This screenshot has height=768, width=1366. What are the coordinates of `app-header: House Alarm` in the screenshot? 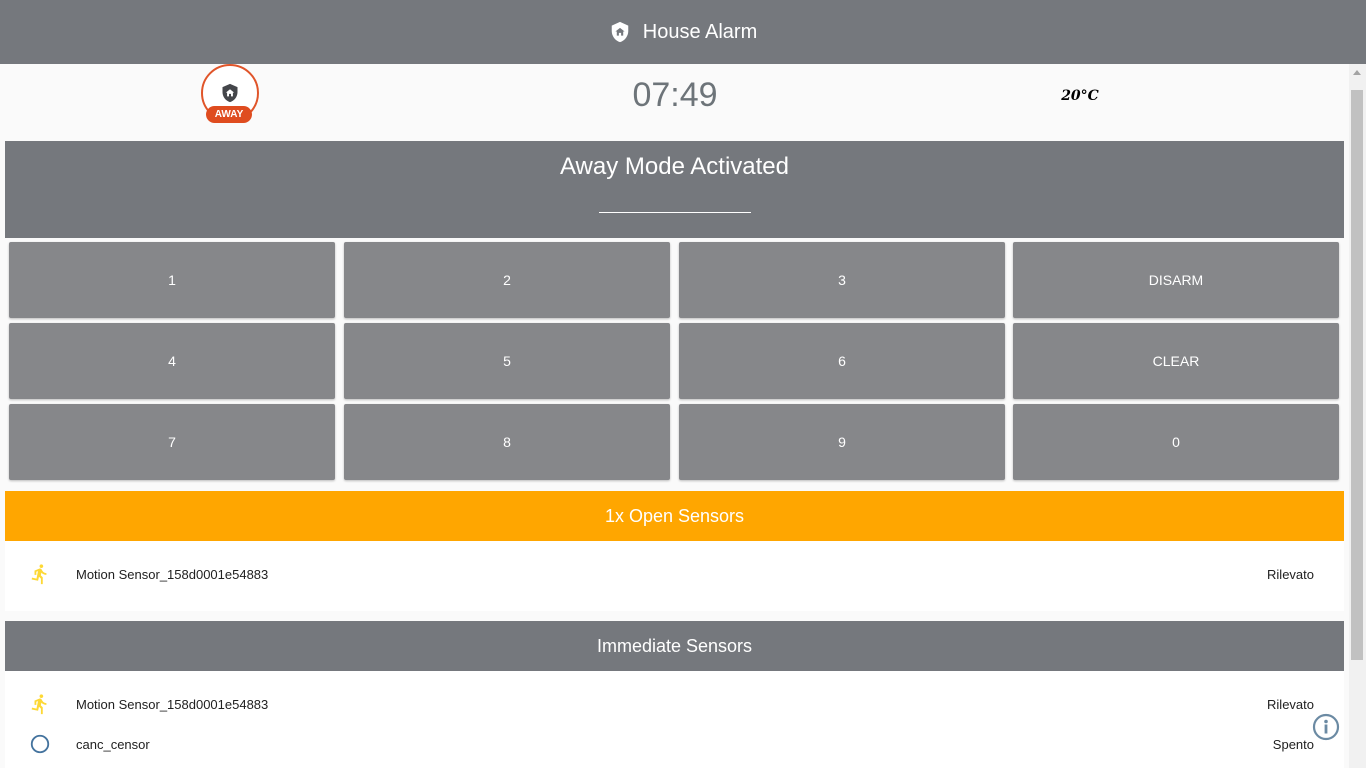 It's located at (683, 32).